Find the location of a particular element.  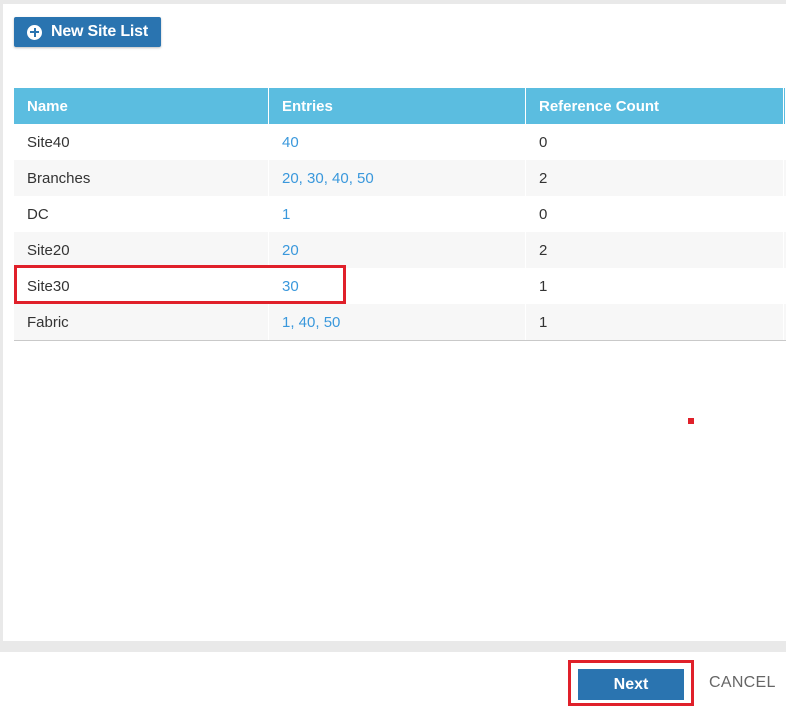

new-site-list-label: New Site List is located at coordinates (99, 31).